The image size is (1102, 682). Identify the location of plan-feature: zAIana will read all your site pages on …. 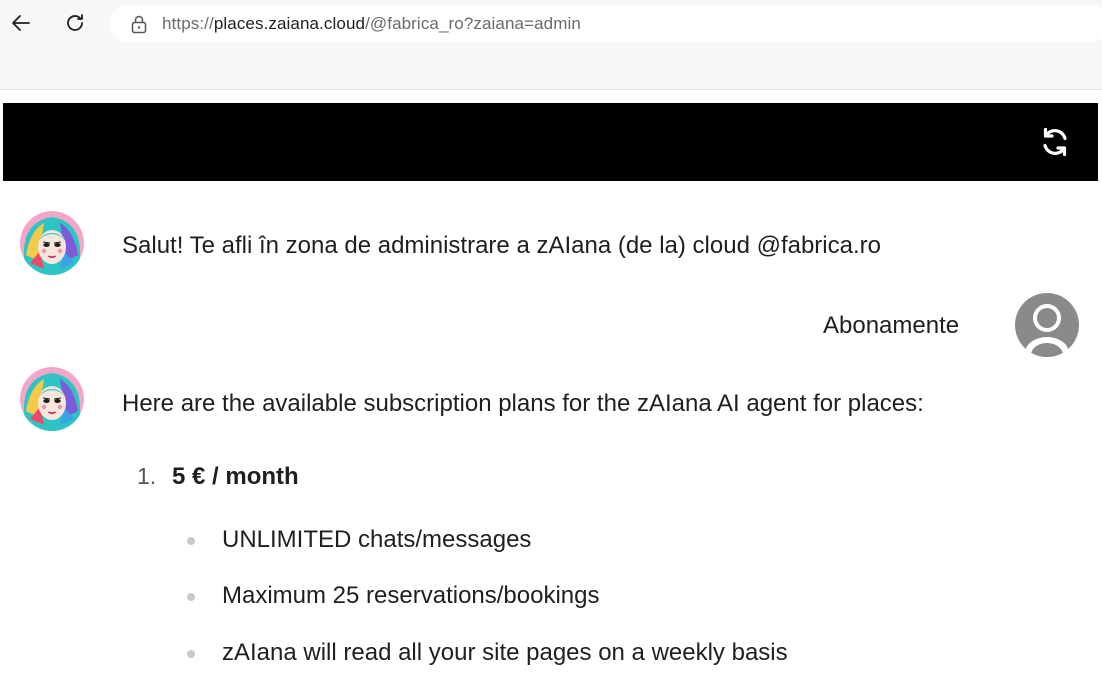
(505, 652).